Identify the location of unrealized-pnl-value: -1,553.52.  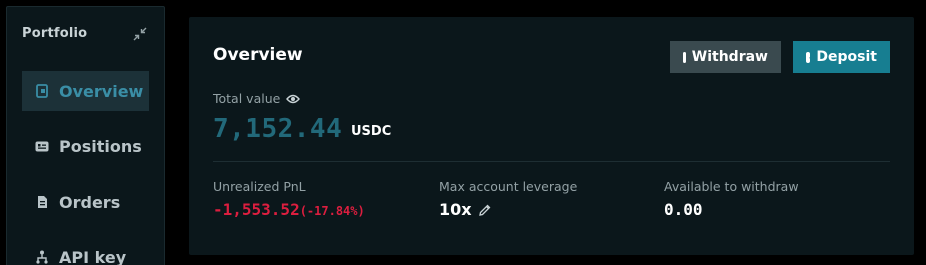
(256, 209).